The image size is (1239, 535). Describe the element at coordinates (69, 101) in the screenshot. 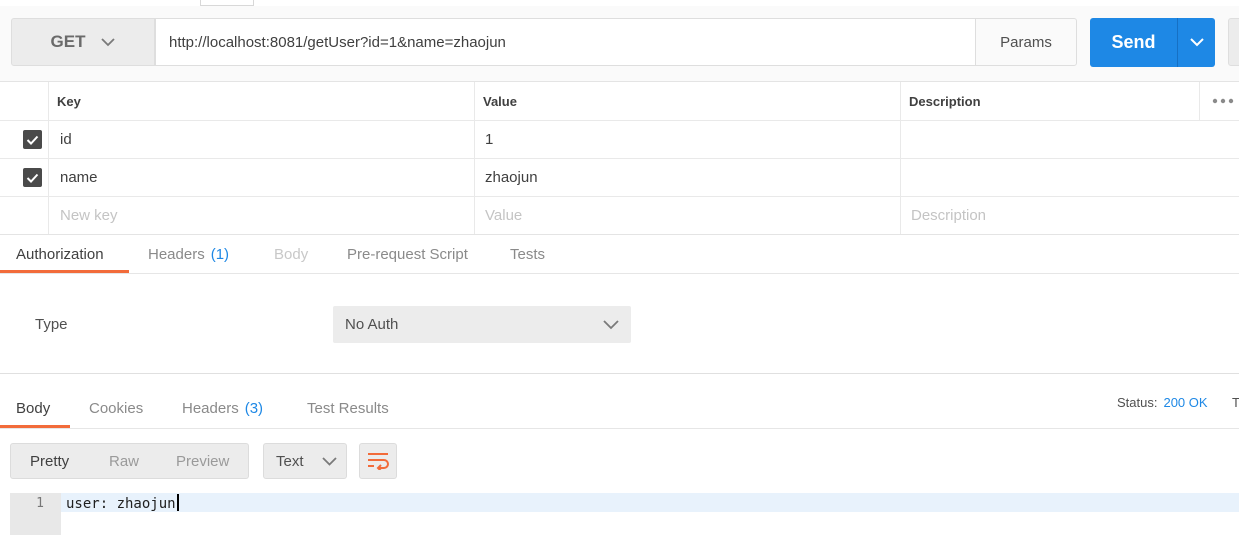

I see `header-key: Key` at that location.